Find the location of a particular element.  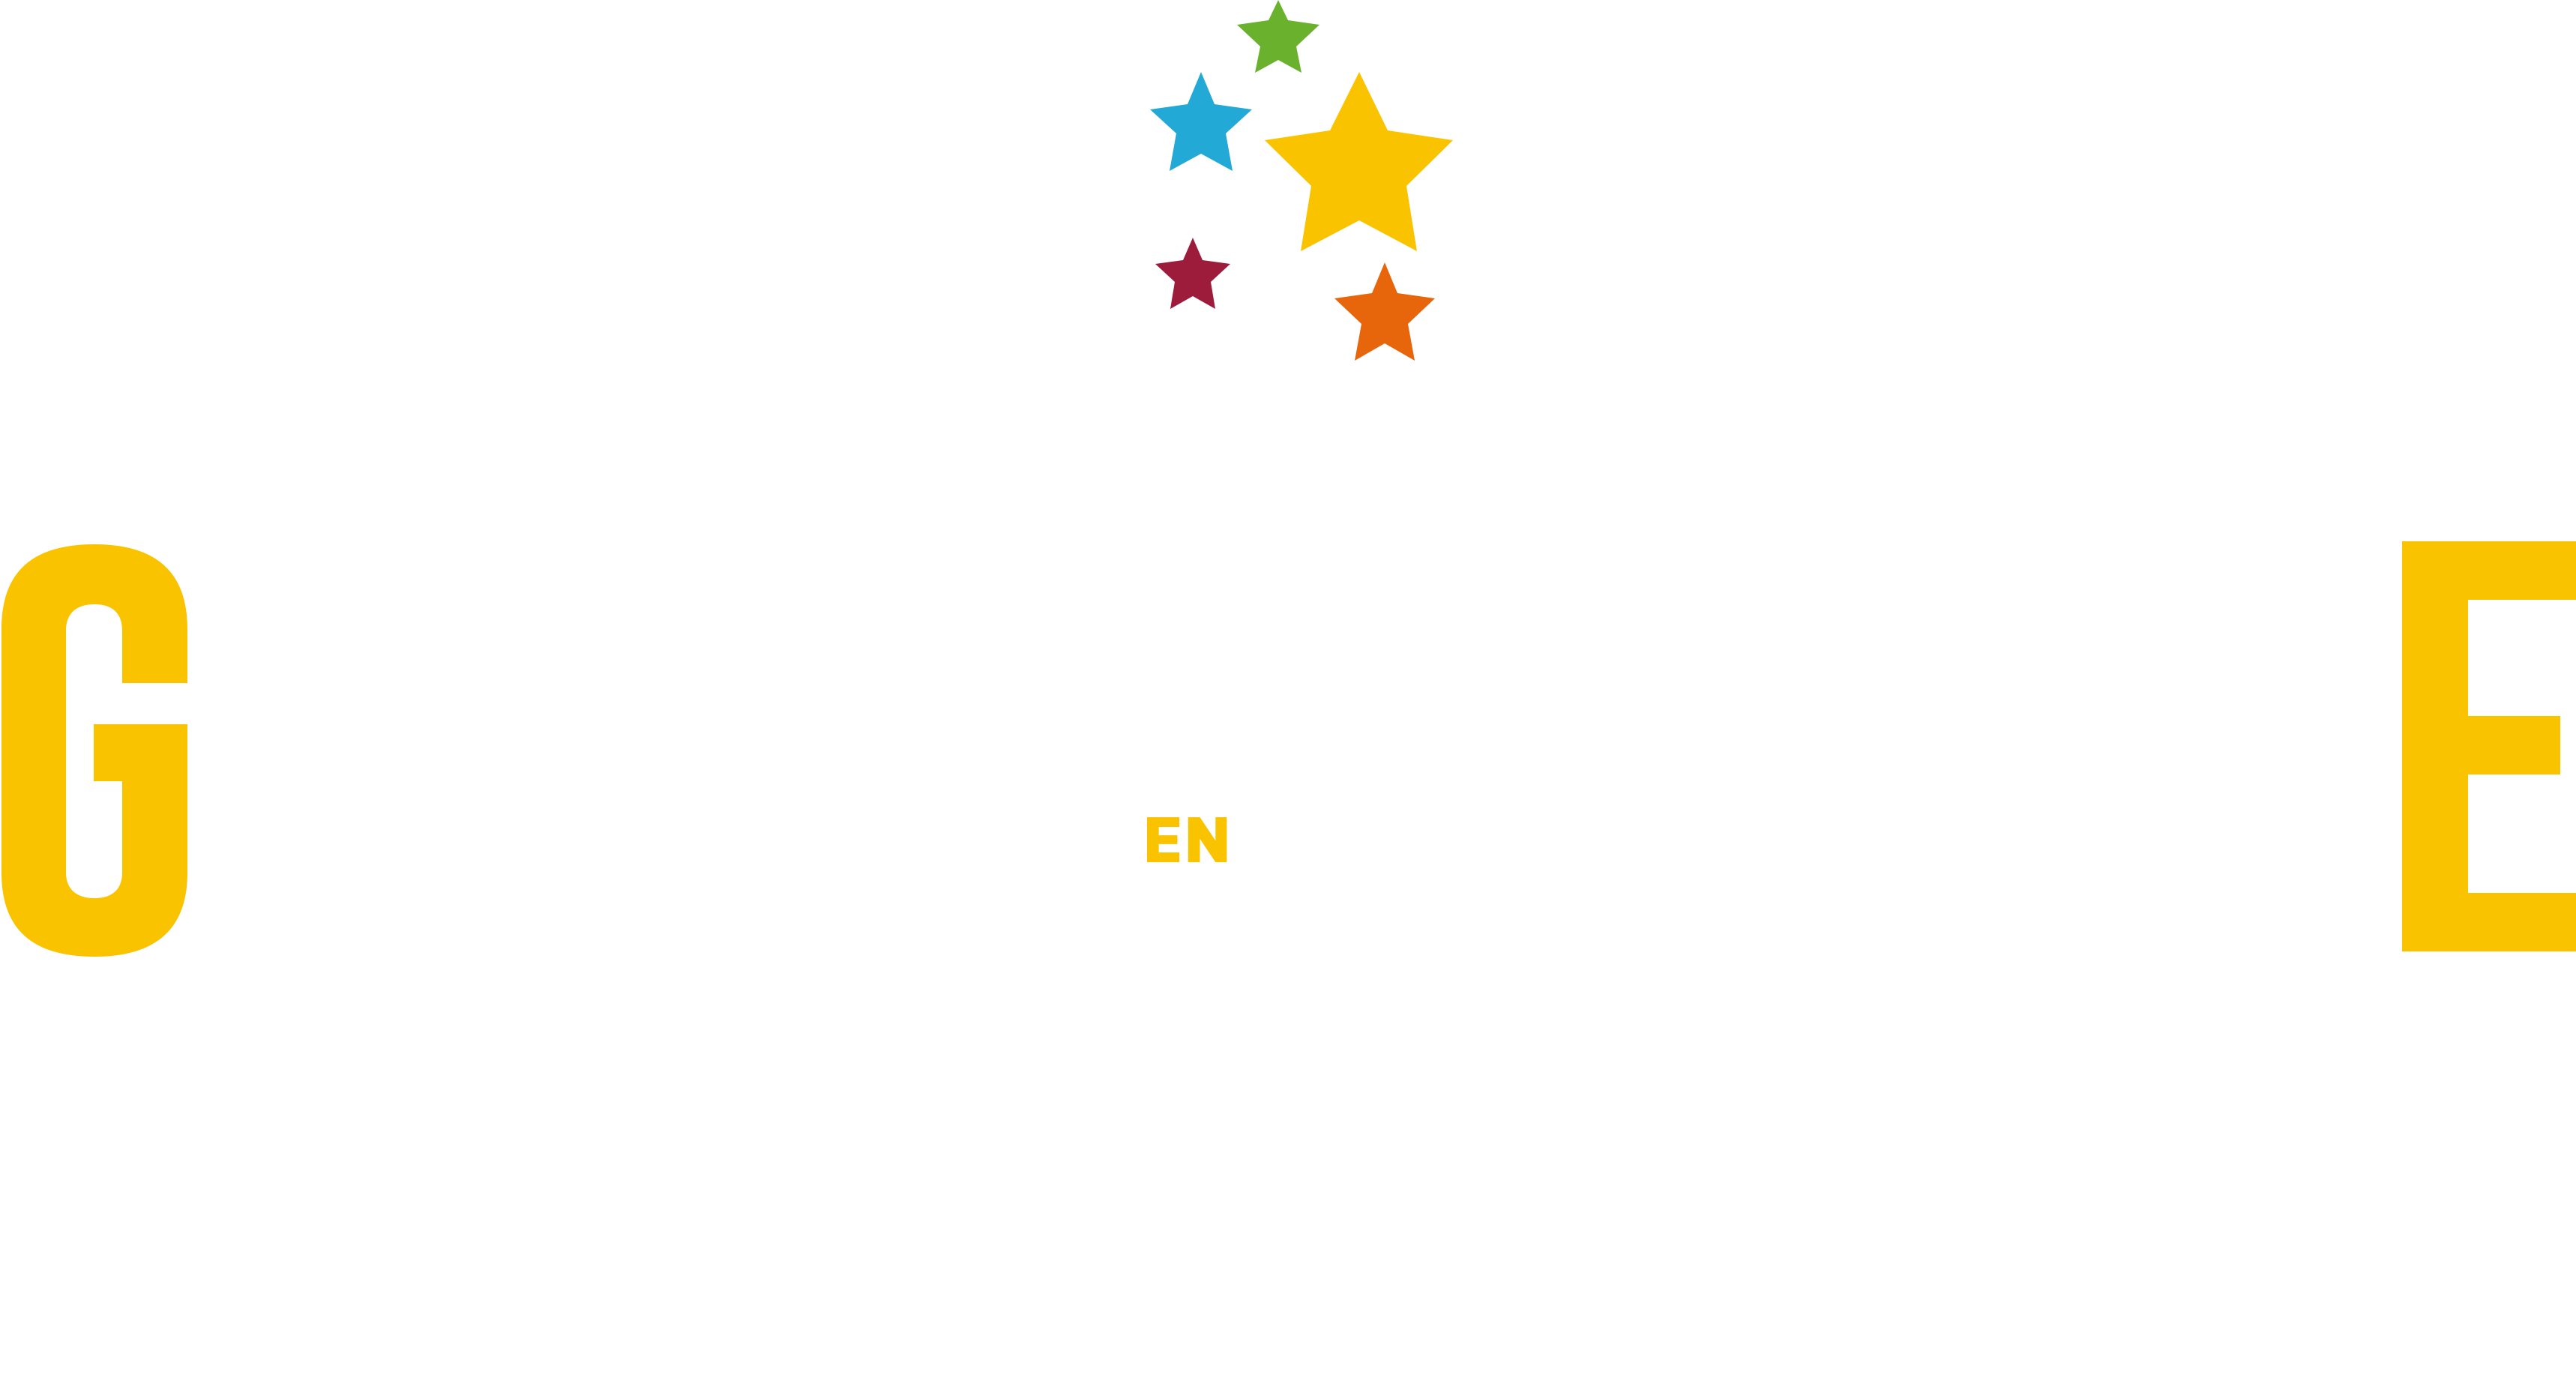

logo-letter-e is located at coordinates (2489, 746).